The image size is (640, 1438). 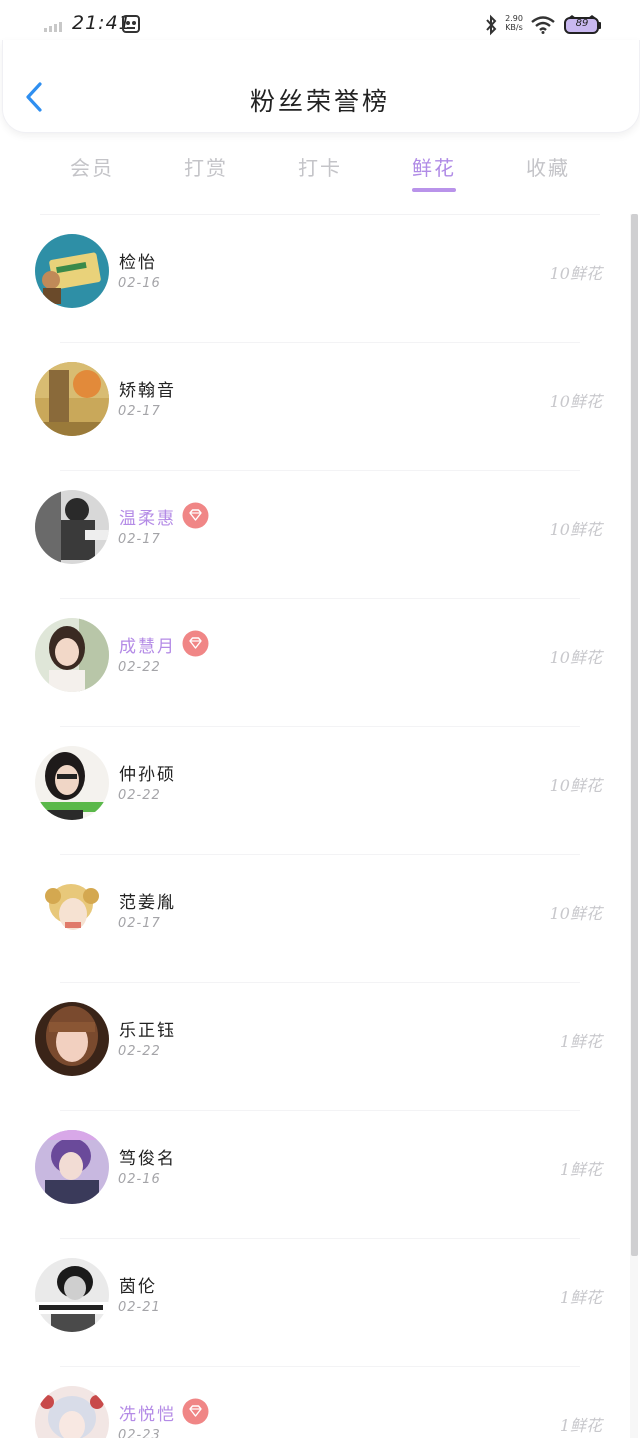 What do you see at coordinates (434, 166) in the screenshot?
I see `tab-flowers: 鲜花` at bounding box center [434, 166].